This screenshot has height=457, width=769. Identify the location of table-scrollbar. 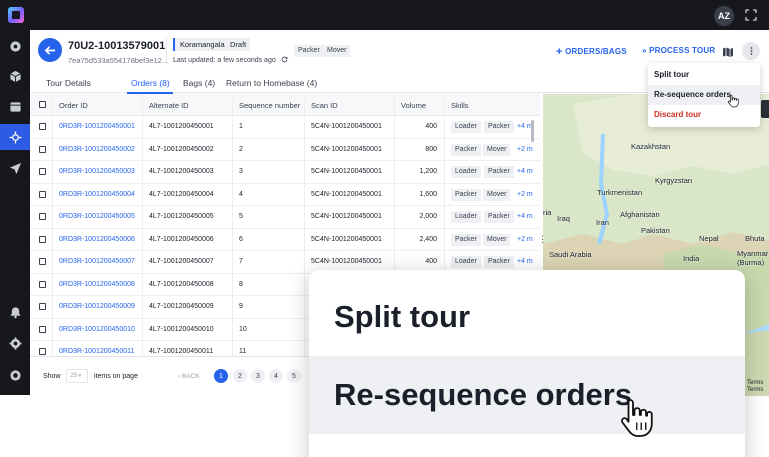
(532, 131).